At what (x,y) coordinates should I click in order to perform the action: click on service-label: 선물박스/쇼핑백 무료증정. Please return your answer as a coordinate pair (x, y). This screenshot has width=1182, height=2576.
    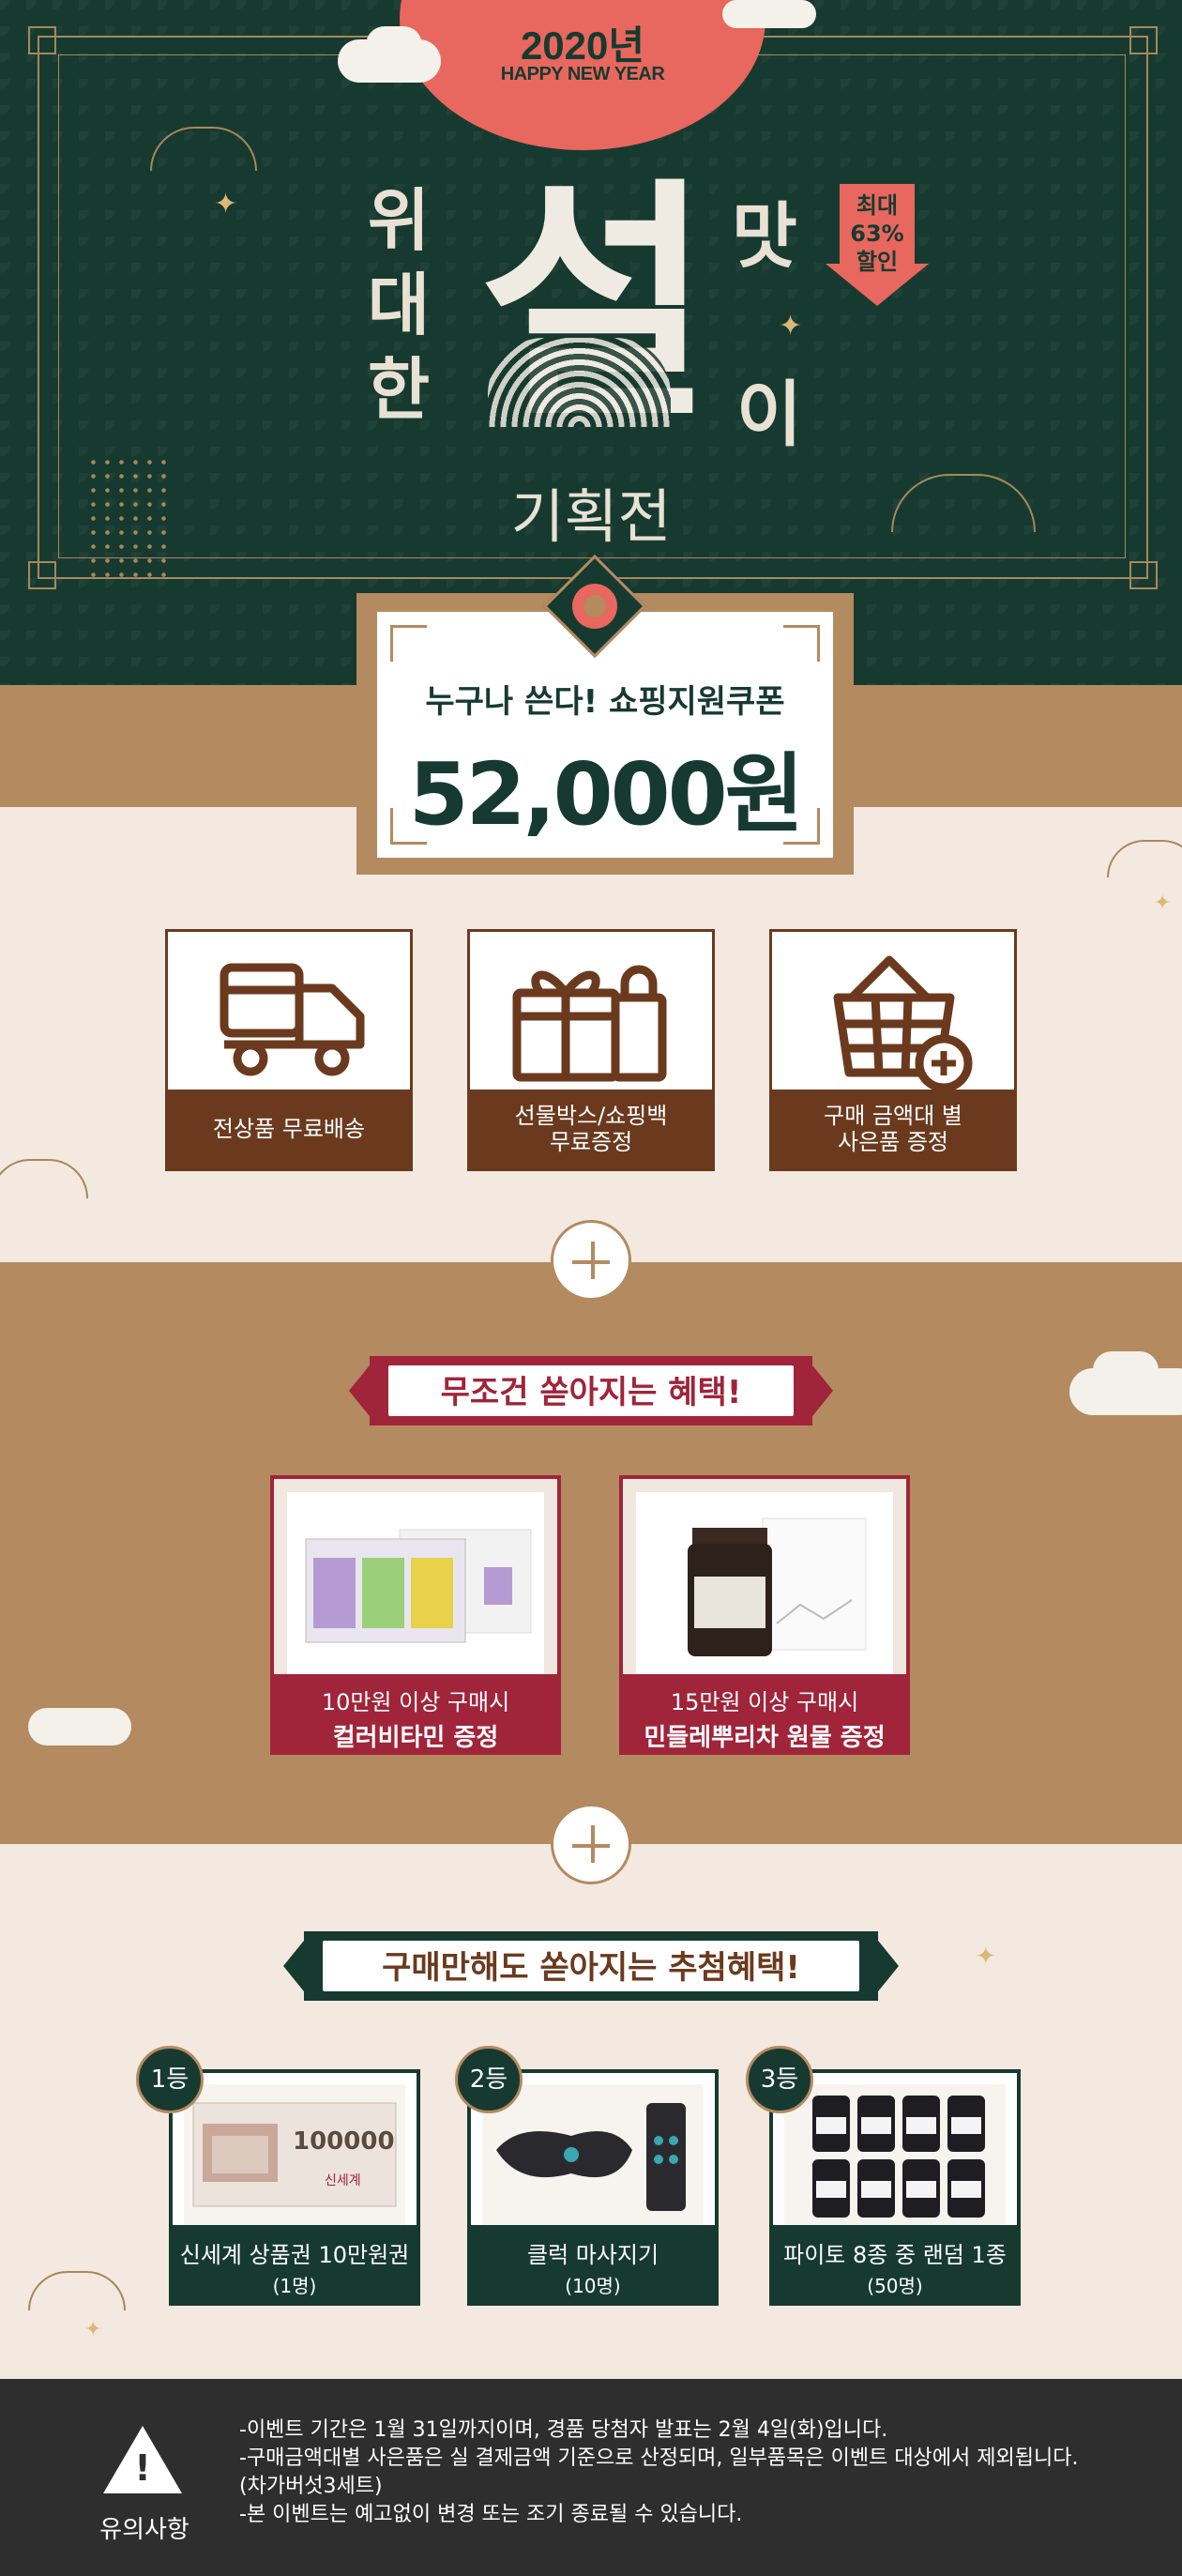
    Looking at the image, I should click on (591, 1129).